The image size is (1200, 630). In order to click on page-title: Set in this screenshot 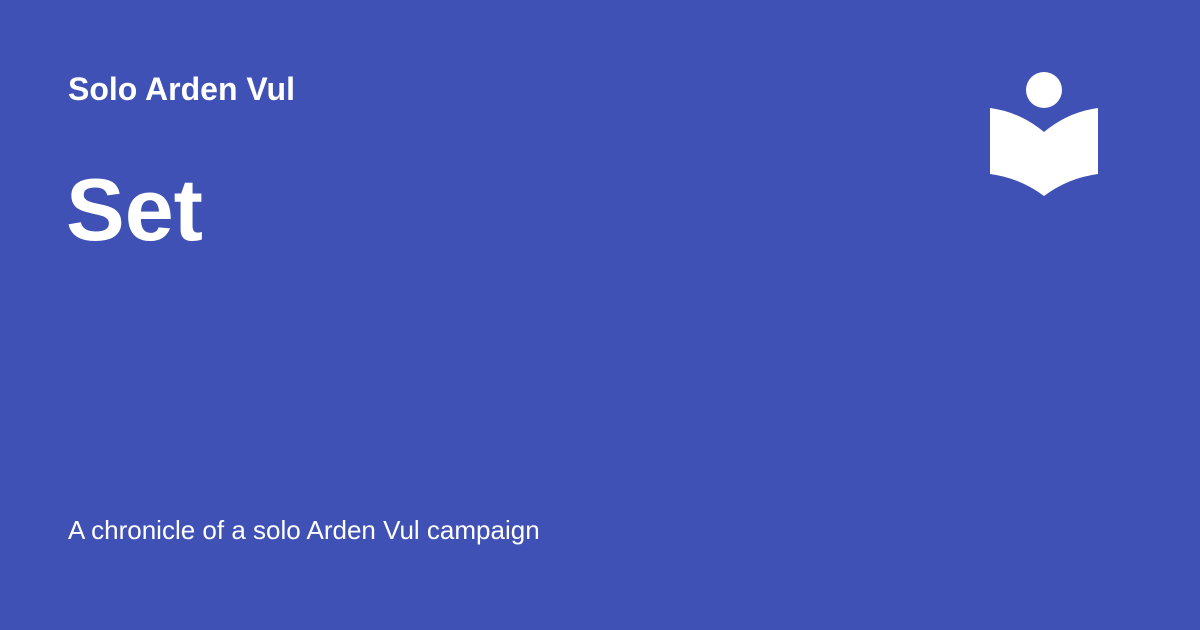, I will do `click(134, 209)`.